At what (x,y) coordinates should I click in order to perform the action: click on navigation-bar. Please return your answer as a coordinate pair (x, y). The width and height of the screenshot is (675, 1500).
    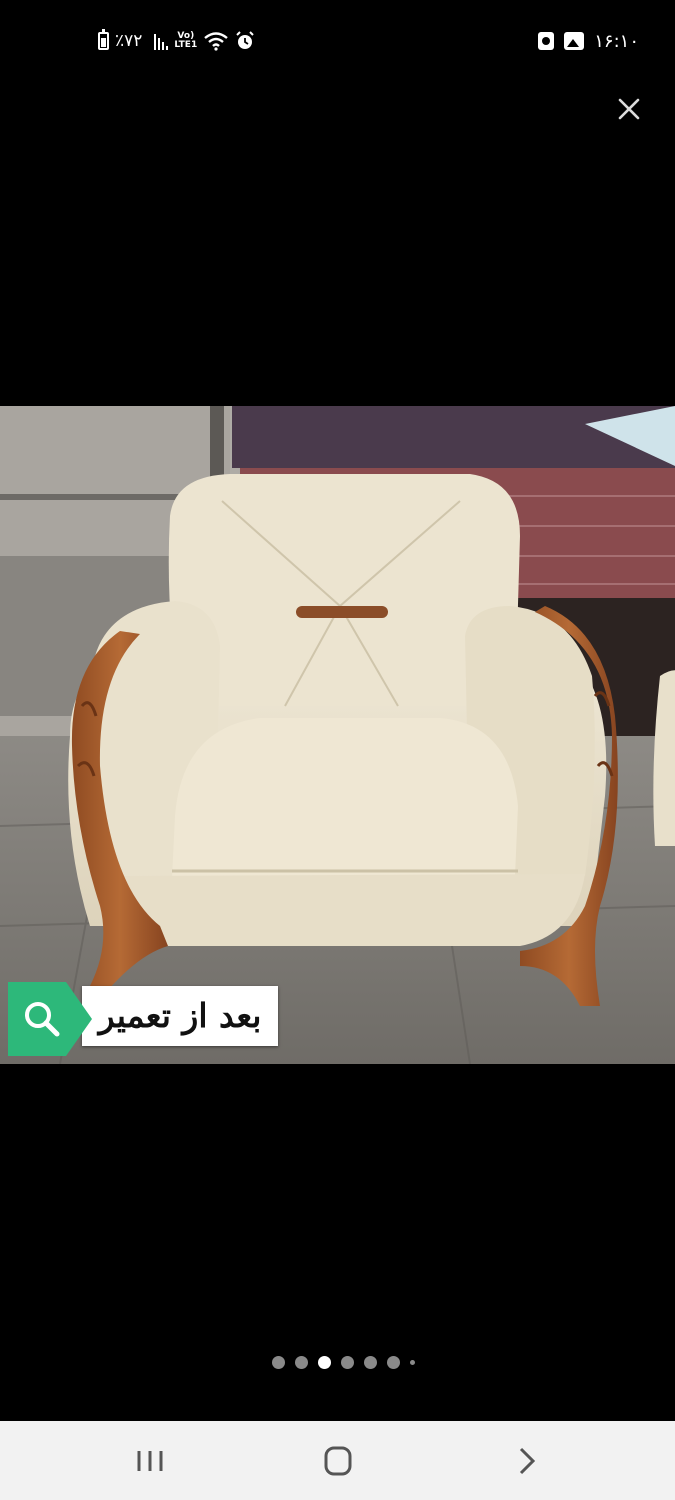
    Looking at the image, I should click on (337, 1460).